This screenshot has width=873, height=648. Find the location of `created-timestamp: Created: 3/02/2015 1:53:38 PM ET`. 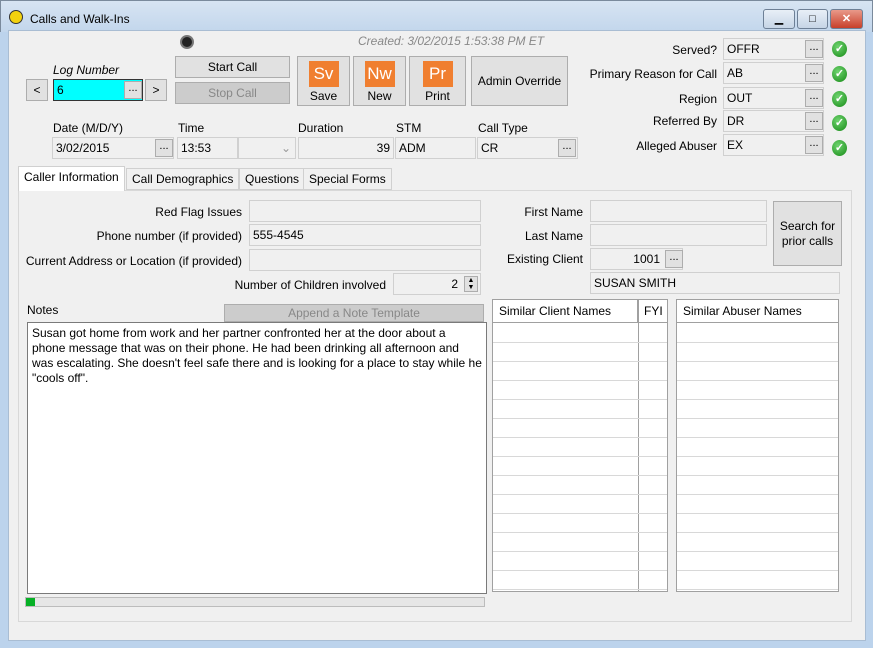

created-timestamp: Created: 3/02/2015 1:53:38 PM ET is located at coordinates (451, 41).